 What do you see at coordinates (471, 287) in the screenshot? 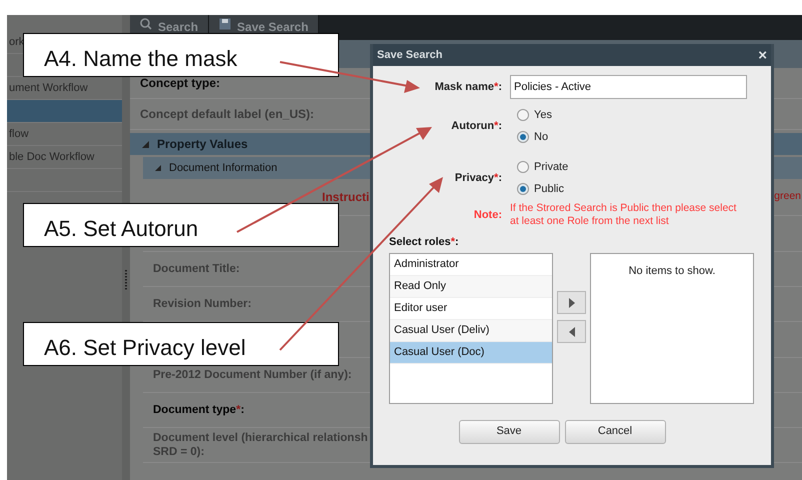
I see `role-list-item: Read Only` at bounding box center [471, 287].